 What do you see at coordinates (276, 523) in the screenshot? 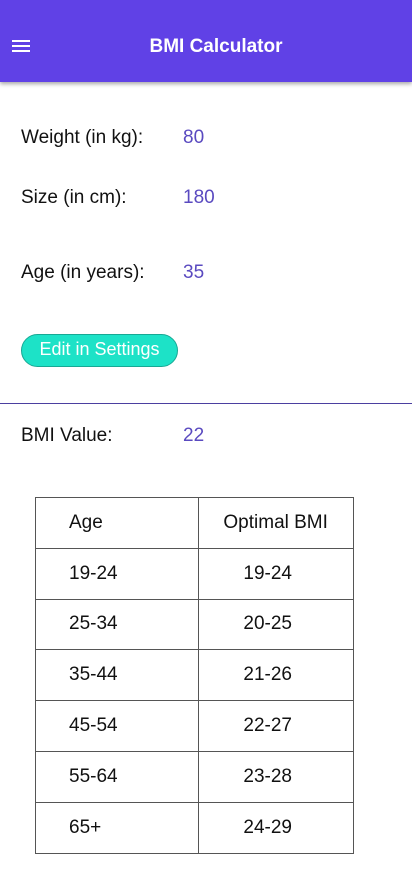
I see `table-header-optimal-bmi: Optimal BMI` at bounding box center [276, 523].